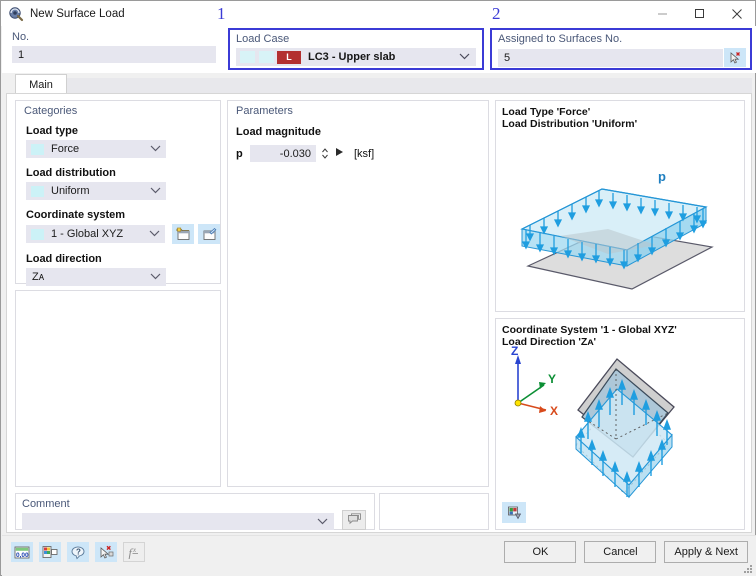 The width and height of the screenshot is (756, 576). What do you see at coordinates (239, 153) in the screenshot?
I see `load-magnitude-symbol: p` at bounding box center [239, 153].